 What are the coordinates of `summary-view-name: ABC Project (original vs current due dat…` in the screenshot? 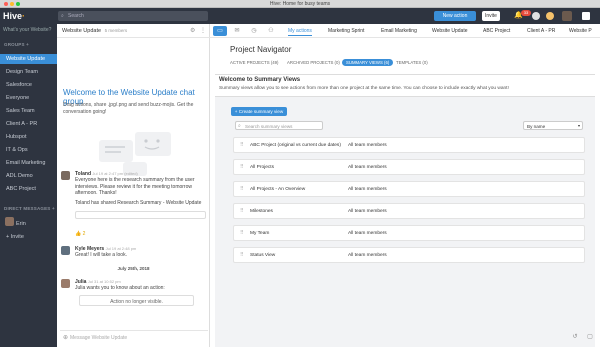 It's located at (295, 145).